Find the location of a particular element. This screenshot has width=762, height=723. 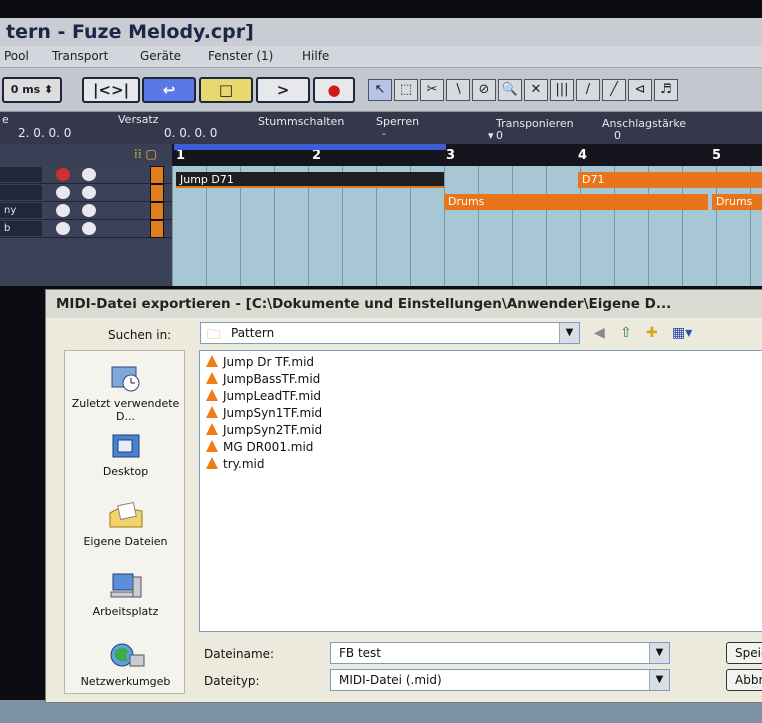

record-button: ● is located at coordinates (334, 90).